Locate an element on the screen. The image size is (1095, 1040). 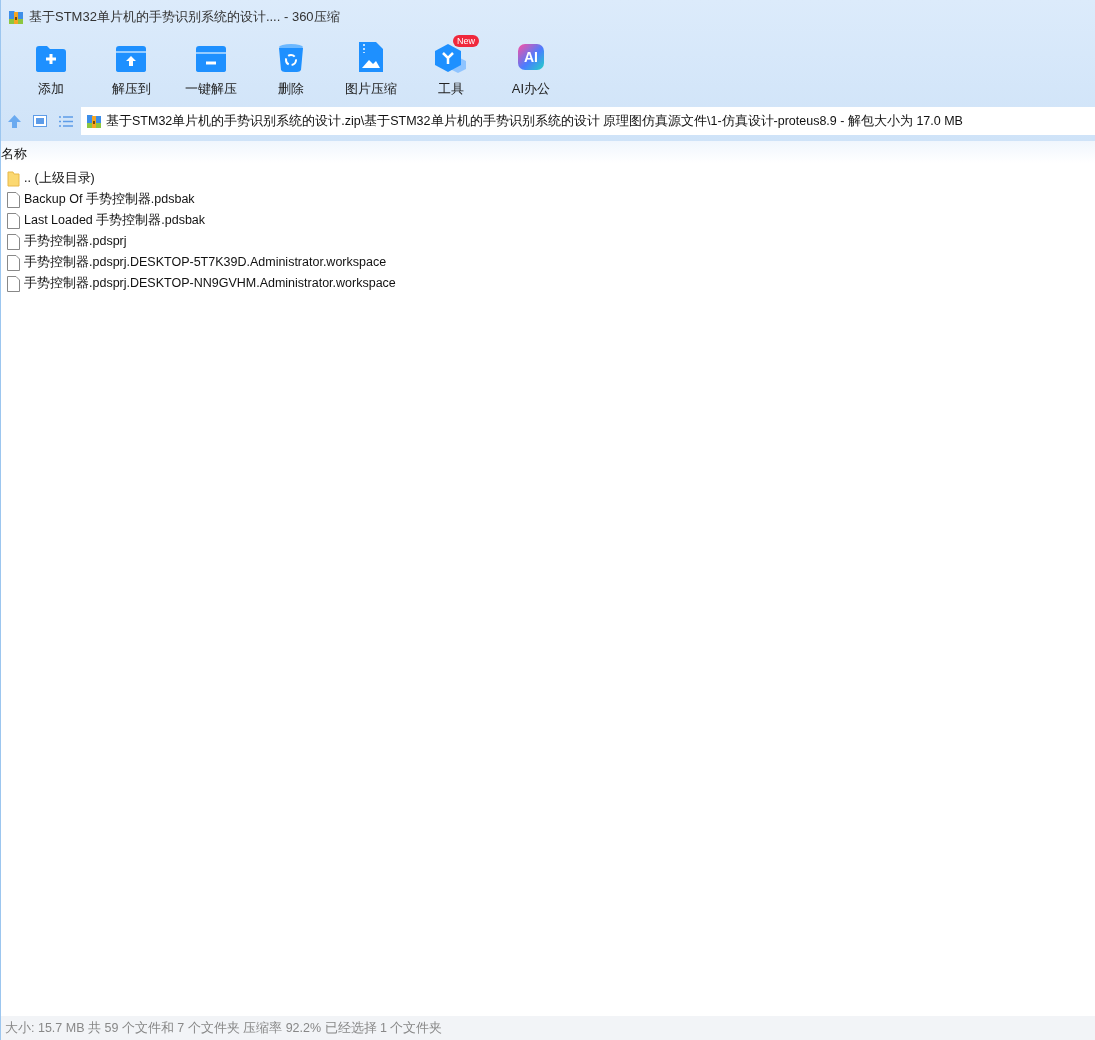
folder-minus-icon is located at coordinates (211, 58).